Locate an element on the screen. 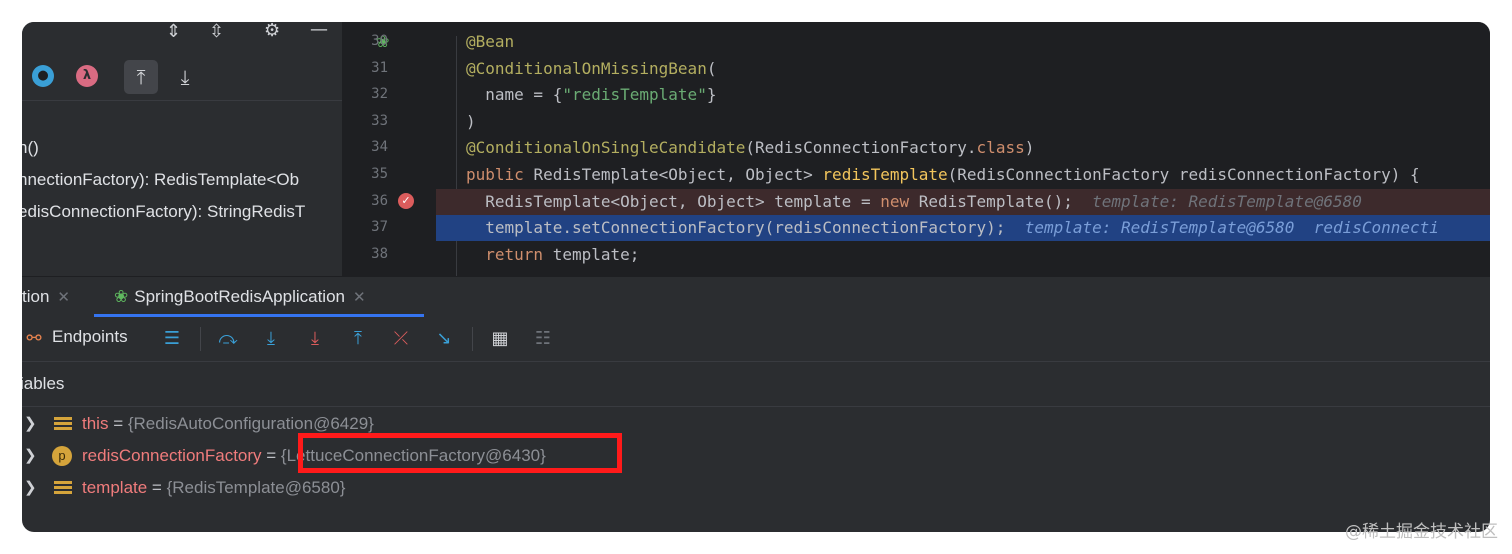 The height and width of the screenshot is (554, 1512). code-line: @ConditionalOnMissingBean( is located at coordinates (963, 69).